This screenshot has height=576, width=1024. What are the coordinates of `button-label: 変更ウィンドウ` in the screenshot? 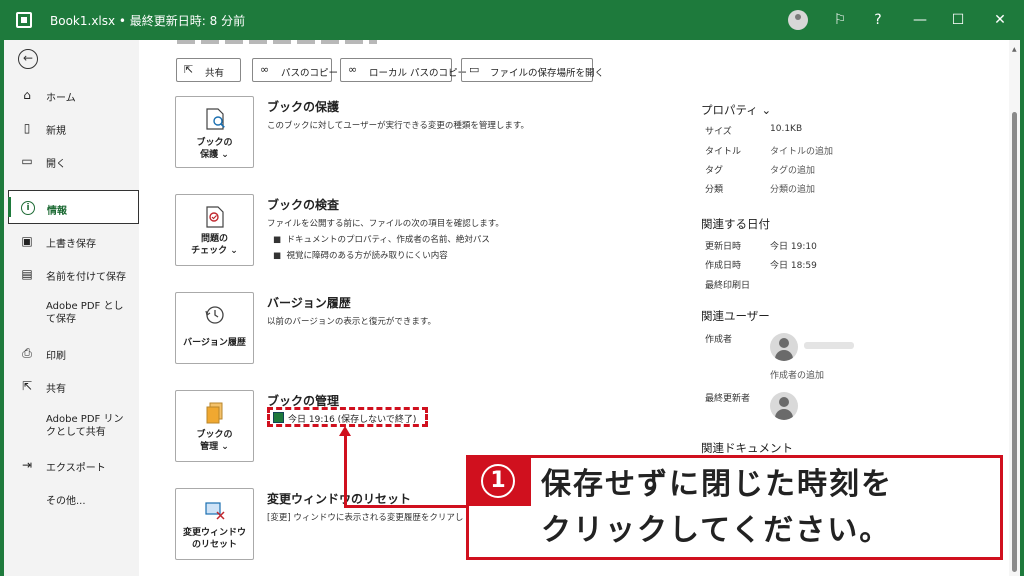 It's located at (214, 533).